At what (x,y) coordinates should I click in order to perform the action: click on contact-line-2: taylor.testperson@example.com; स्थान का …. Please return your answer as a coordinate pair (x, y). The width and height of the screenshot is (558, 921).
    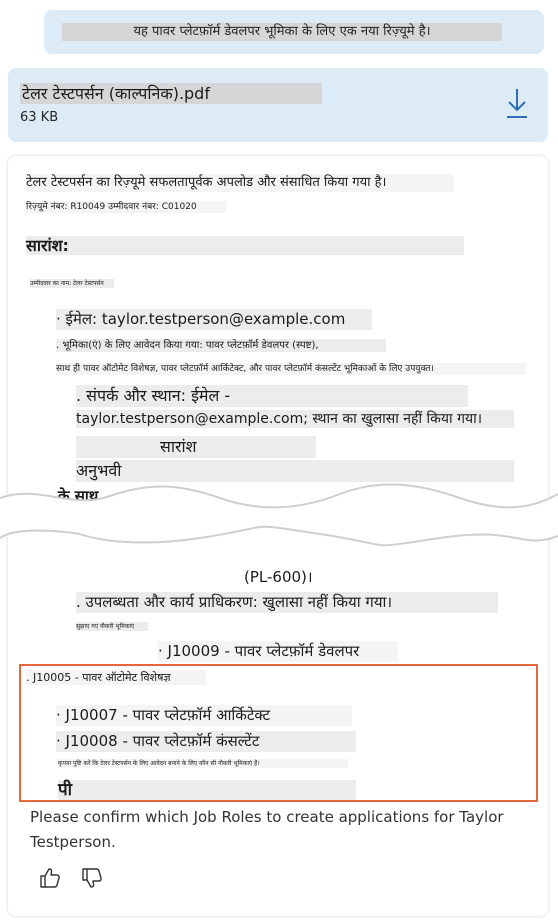
    Looking at the image, I should click on (295, 419).